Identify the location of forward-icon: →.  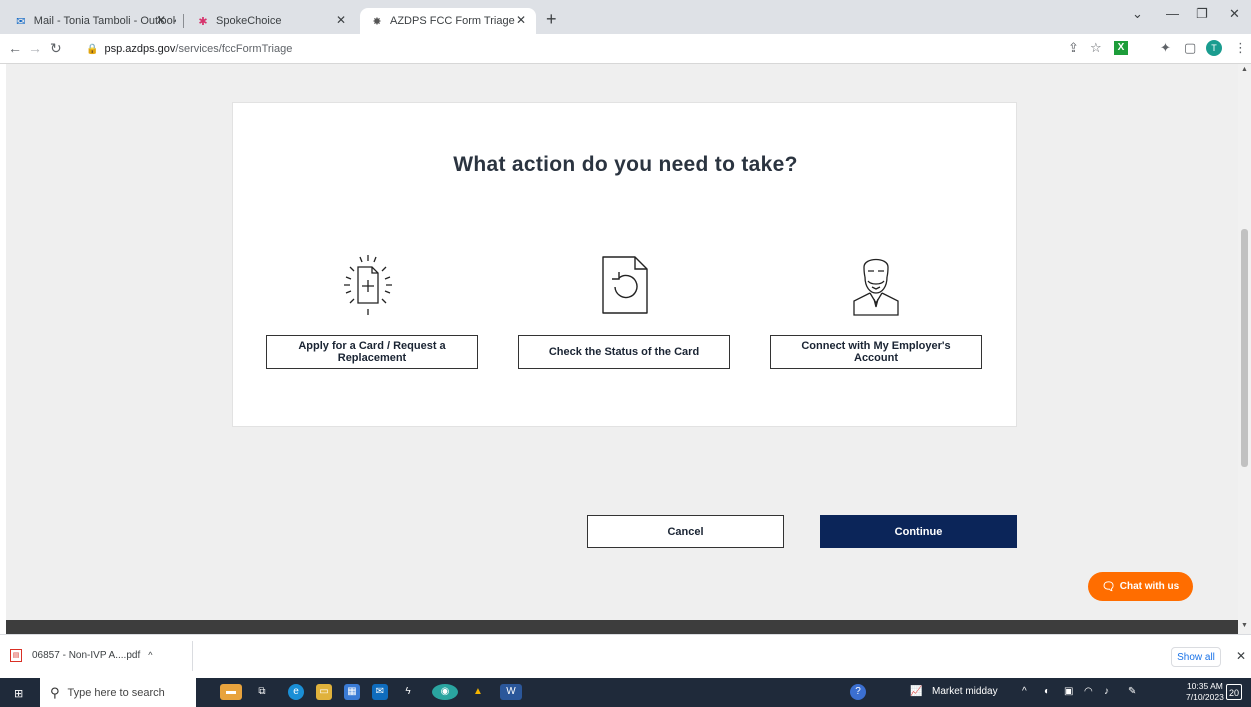
(35, 48).